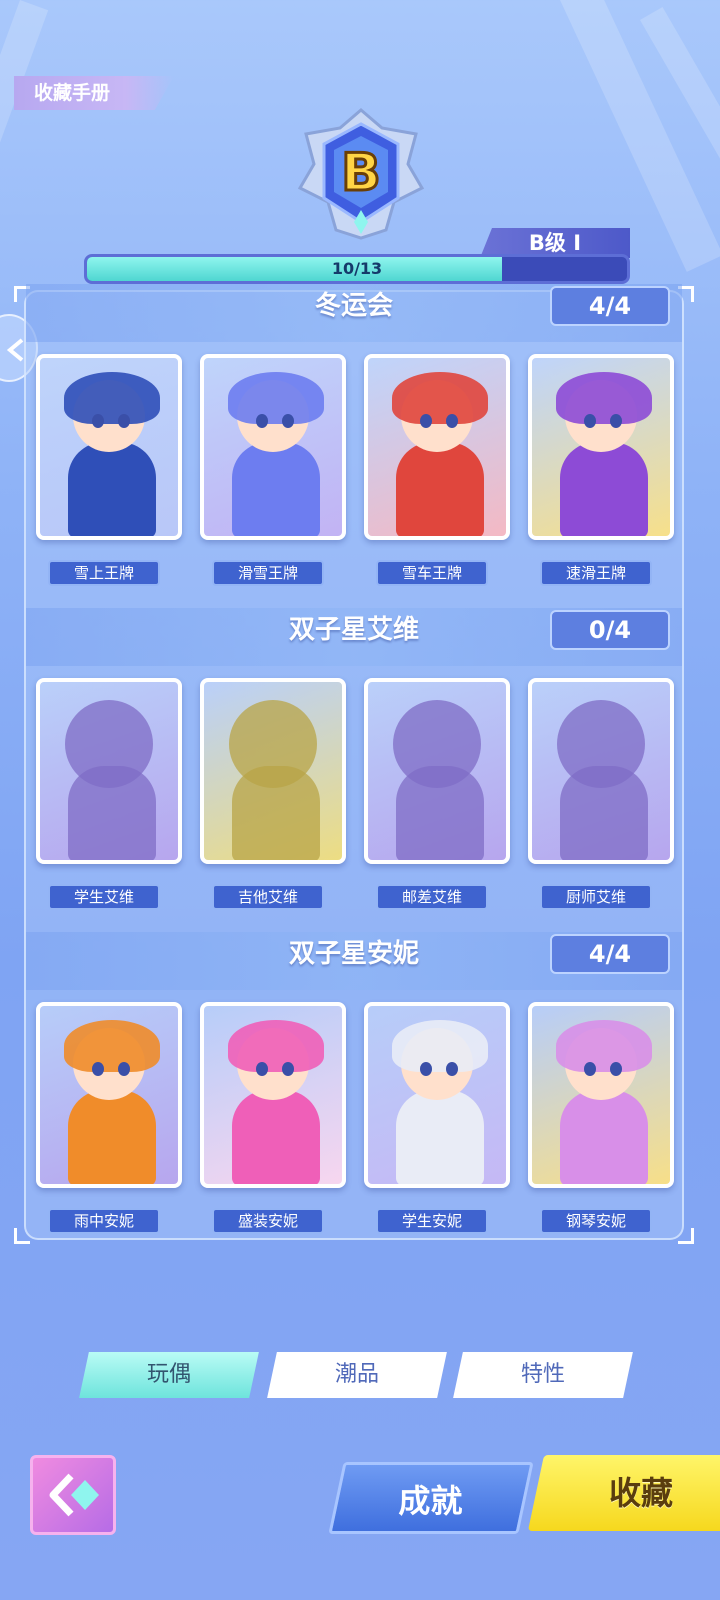  What do you see at coordinates (354, 637) in the screenshot?
I see `section-header: 双子星艾维 0/4` at bounding box center [354, 637].